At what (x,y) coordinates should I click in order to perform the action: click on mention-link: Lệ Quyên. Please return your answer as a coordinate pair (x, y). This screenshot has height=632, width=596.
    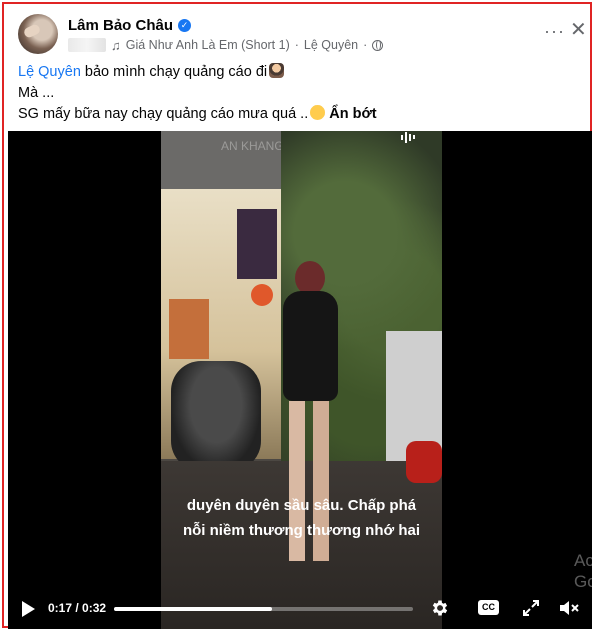
    Looking at the image, I should click on (49, 72).